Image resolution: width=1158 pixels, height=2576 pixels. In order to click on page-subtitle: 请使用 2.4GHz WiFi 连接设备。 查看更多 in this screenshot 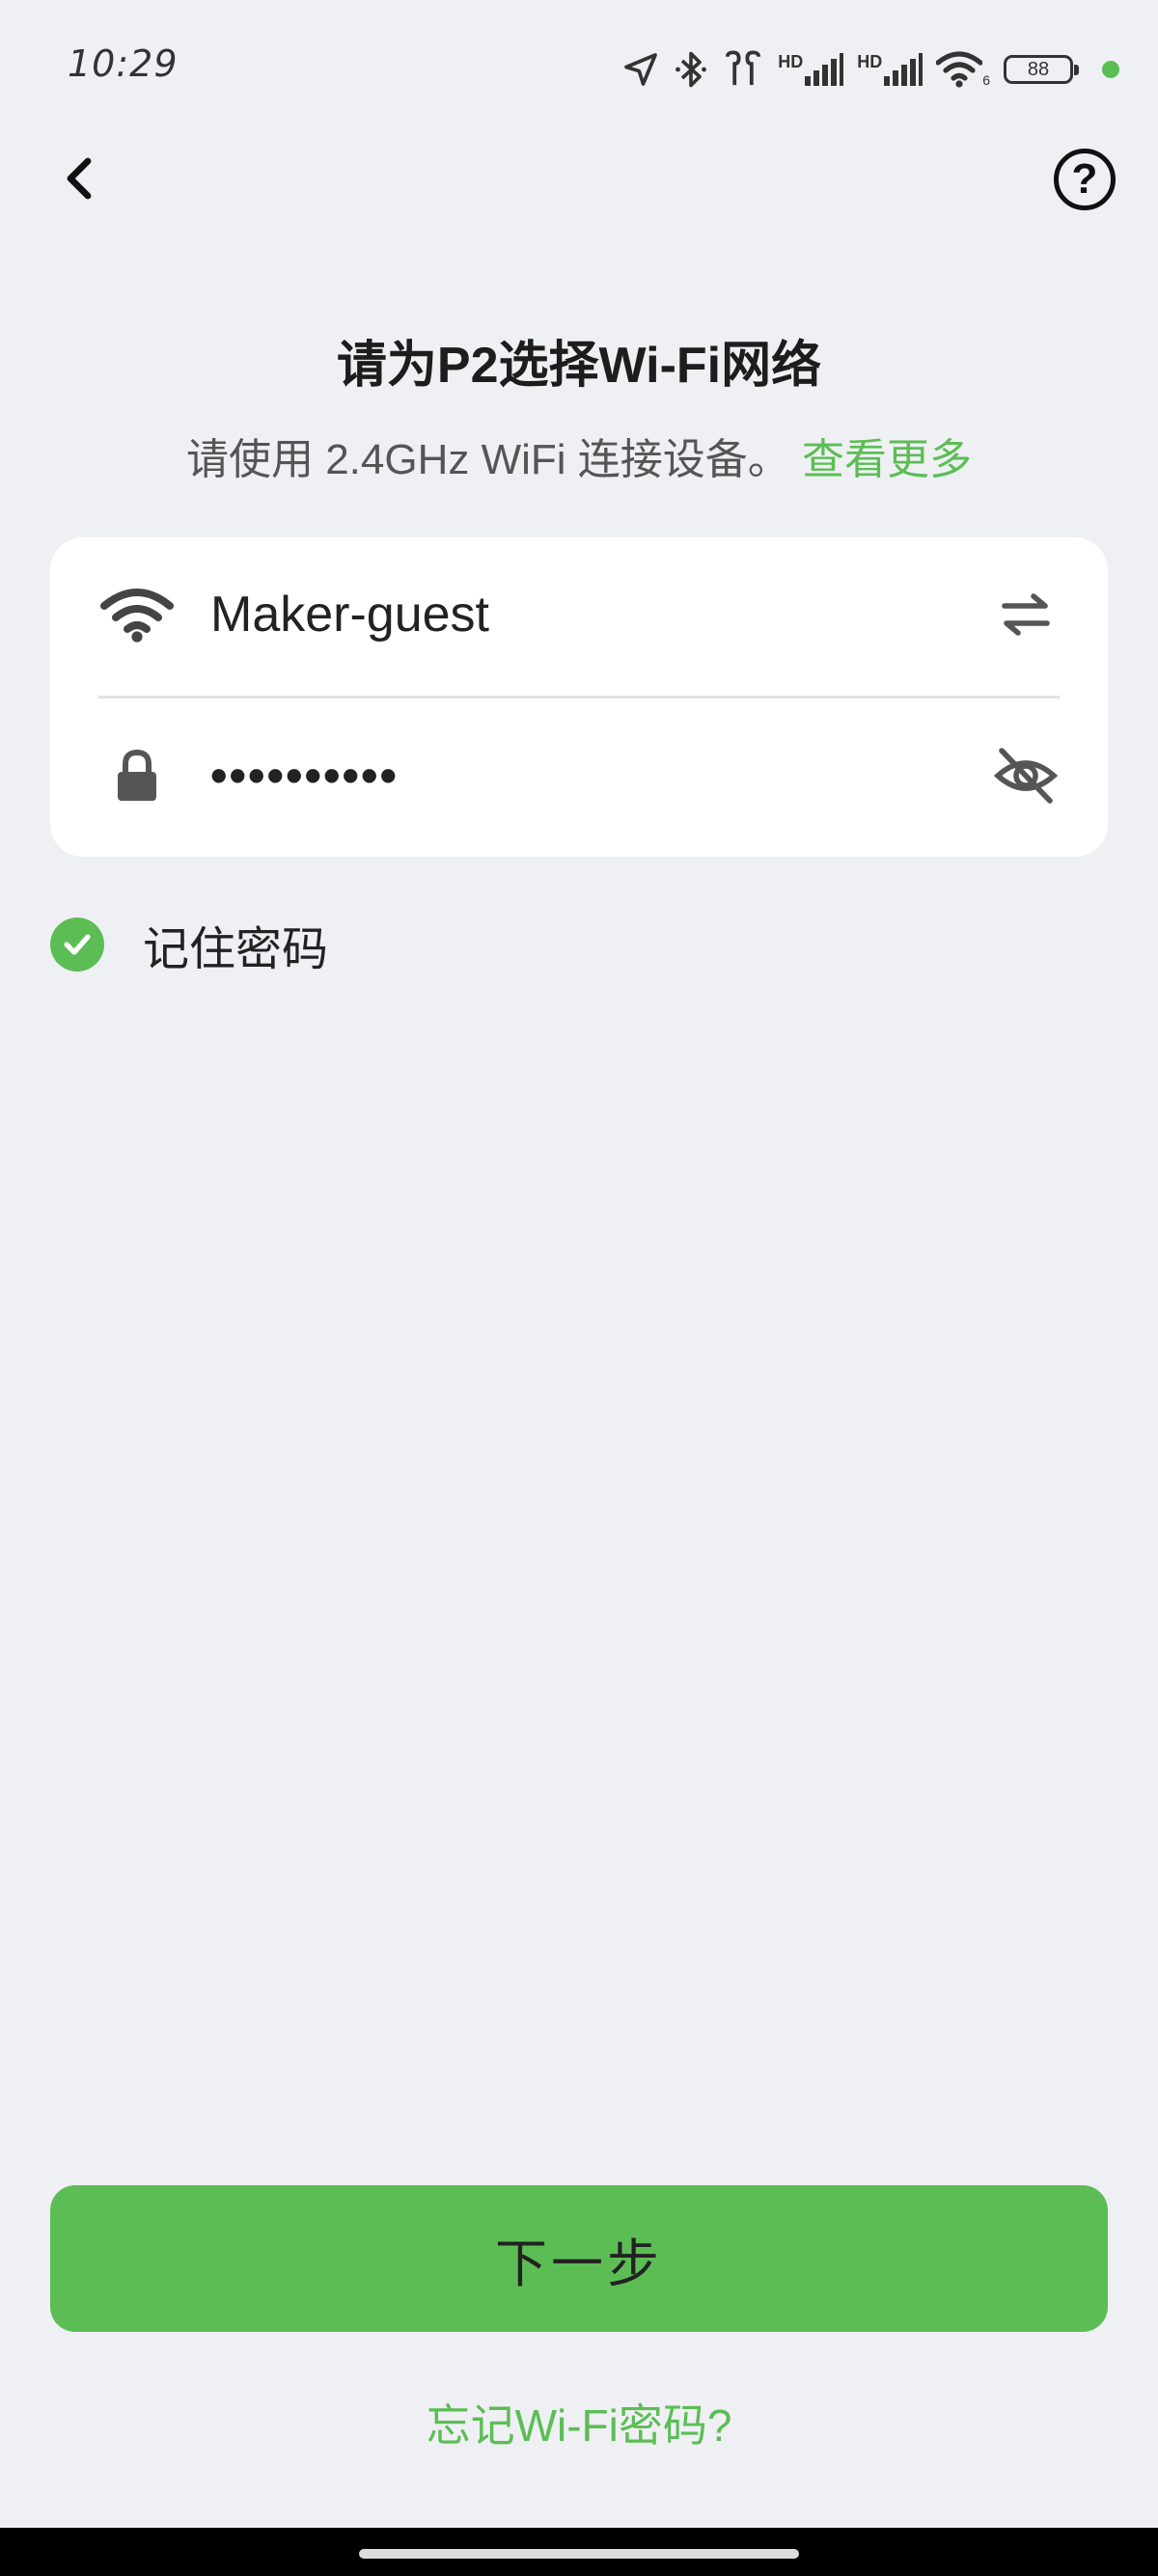, I will do `click(579, 456)`.